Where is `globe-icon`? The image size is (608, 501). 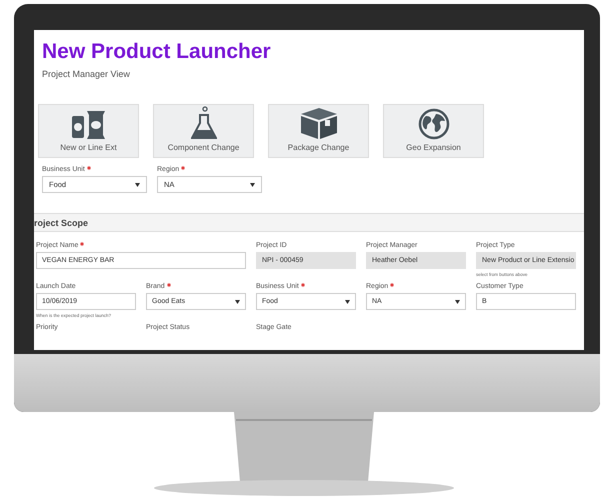 globe-icon is located at coordinates (434, 124).